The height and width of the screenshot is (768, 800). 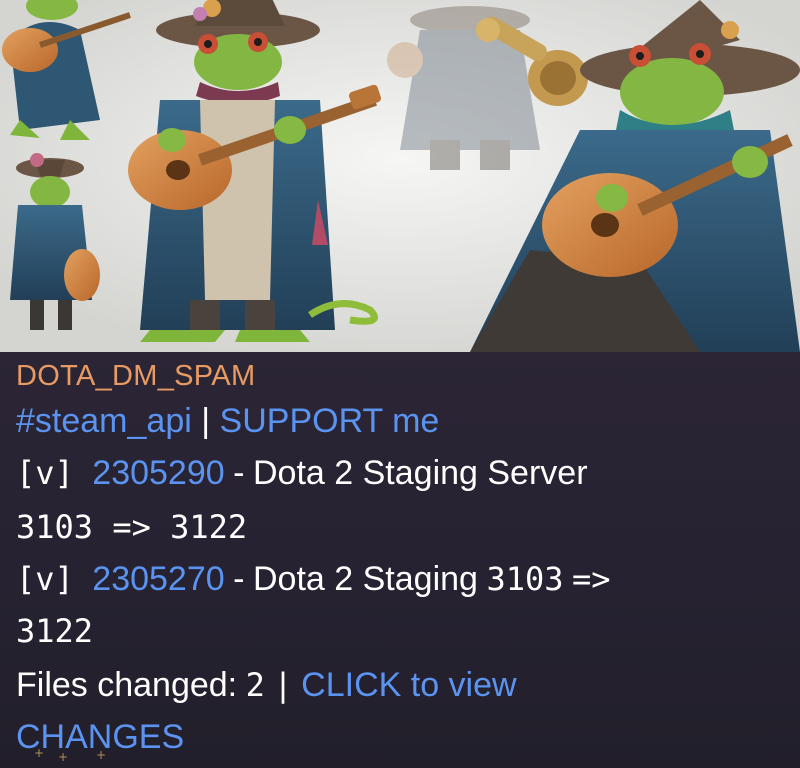 What do you see at coordinates (158, 579) in the screenshot?
I see `app-id-link: 2305270` at bounding box center [158, 579].